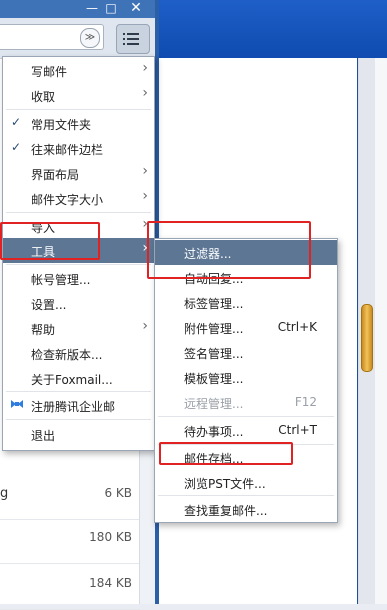  Describe the element at coordinates (111, 8) in the screenshot. I see `maximize-button: □` at that location.